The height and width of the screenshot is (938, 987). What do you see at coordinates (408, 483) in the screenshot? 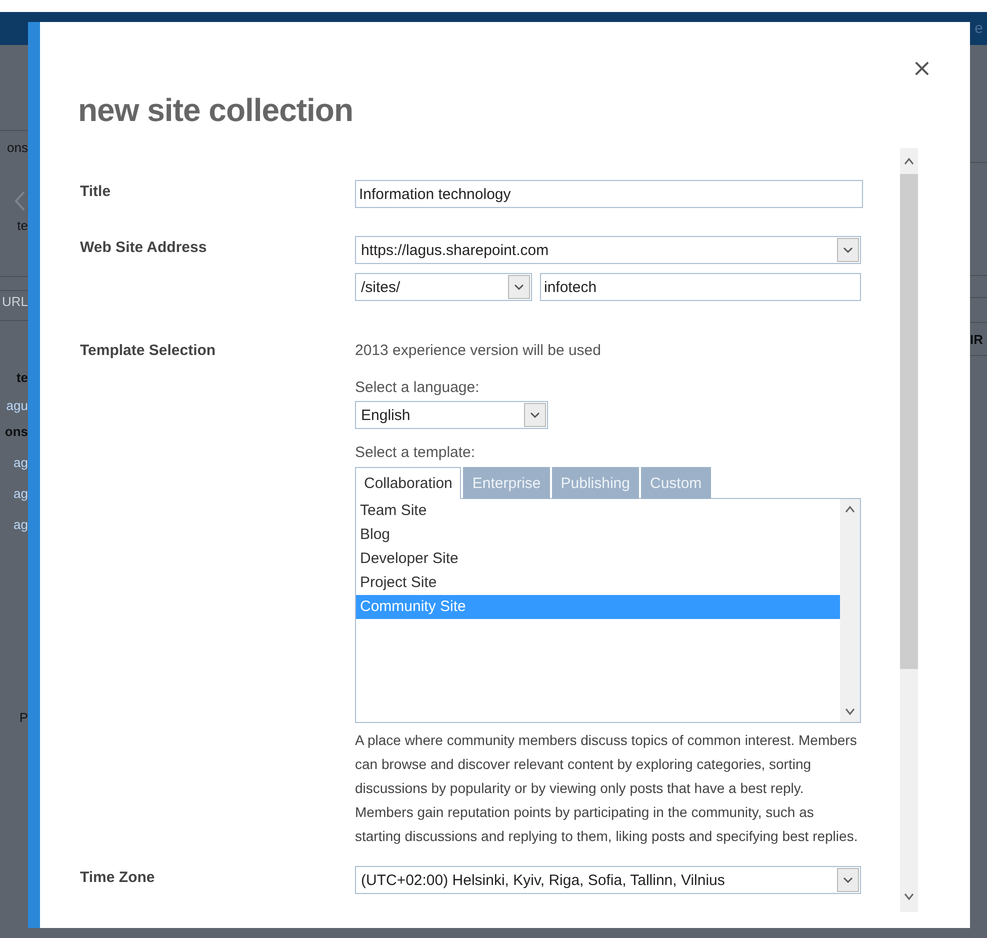
I see `template-tab: Collaboration` at bounding box center [408, 483].